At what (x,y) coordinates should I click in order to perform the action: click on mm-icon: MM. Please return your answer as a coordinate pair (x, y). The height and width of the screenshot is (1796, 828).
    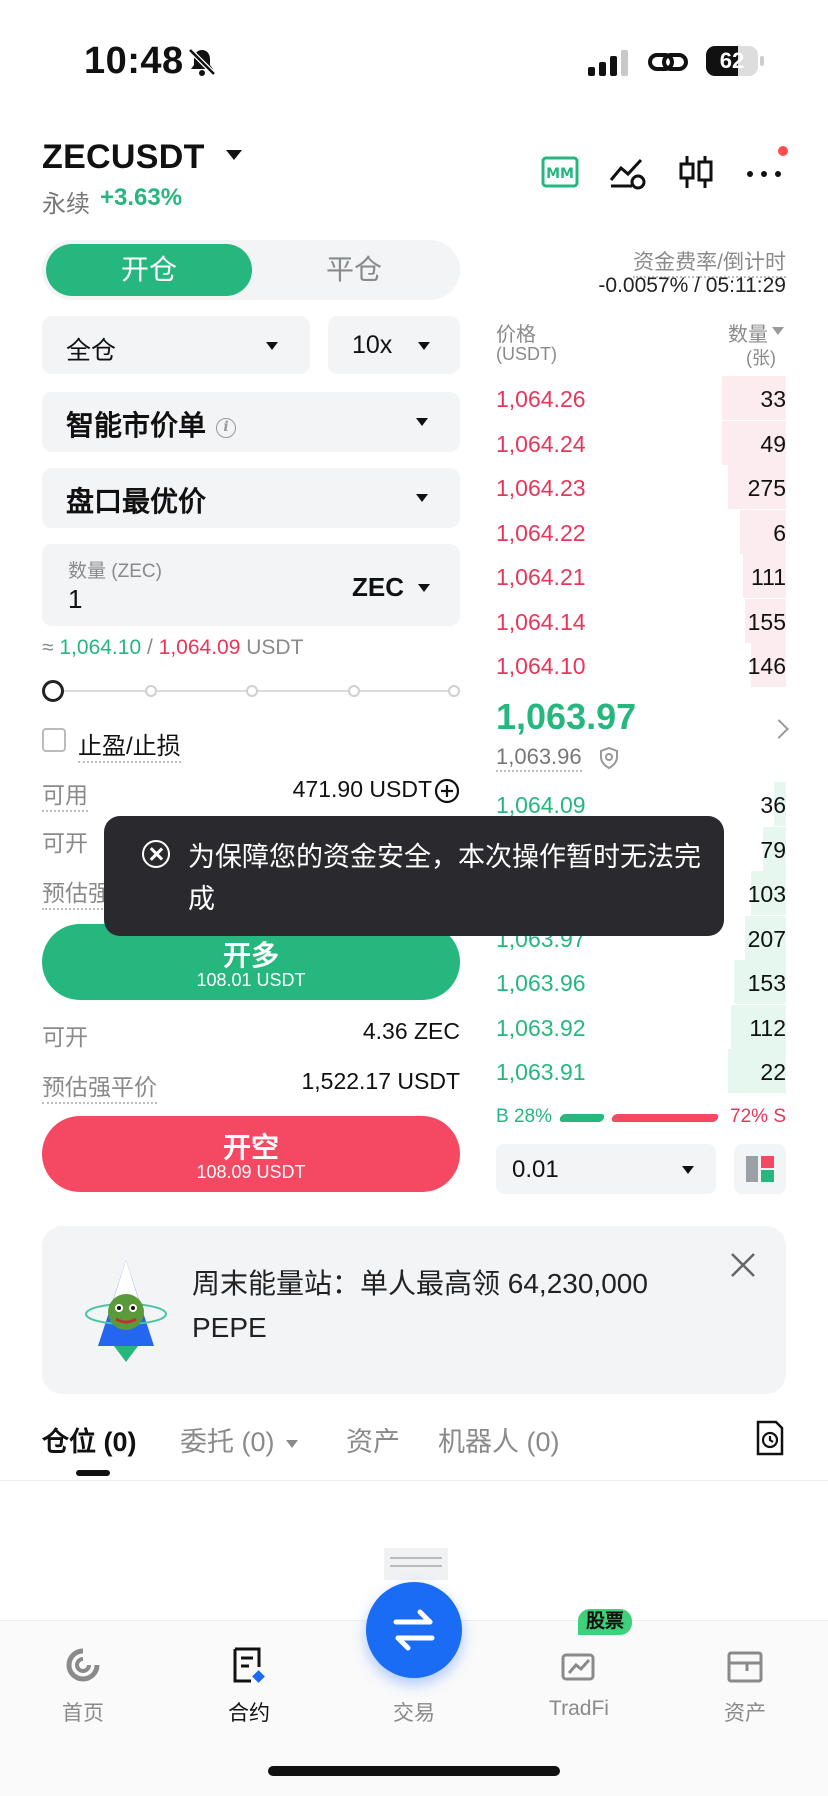
    Looking at the image, I should click on (560, 172).